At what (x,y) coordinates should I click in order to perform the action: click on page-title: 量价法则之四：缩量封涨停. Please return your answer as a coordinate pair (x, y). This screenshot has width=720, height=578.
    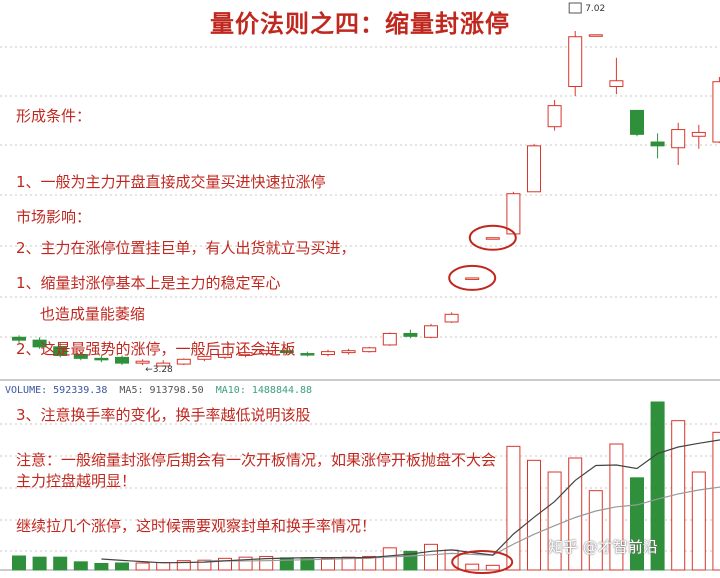
    Looking at the image, I should click on (360, 24).